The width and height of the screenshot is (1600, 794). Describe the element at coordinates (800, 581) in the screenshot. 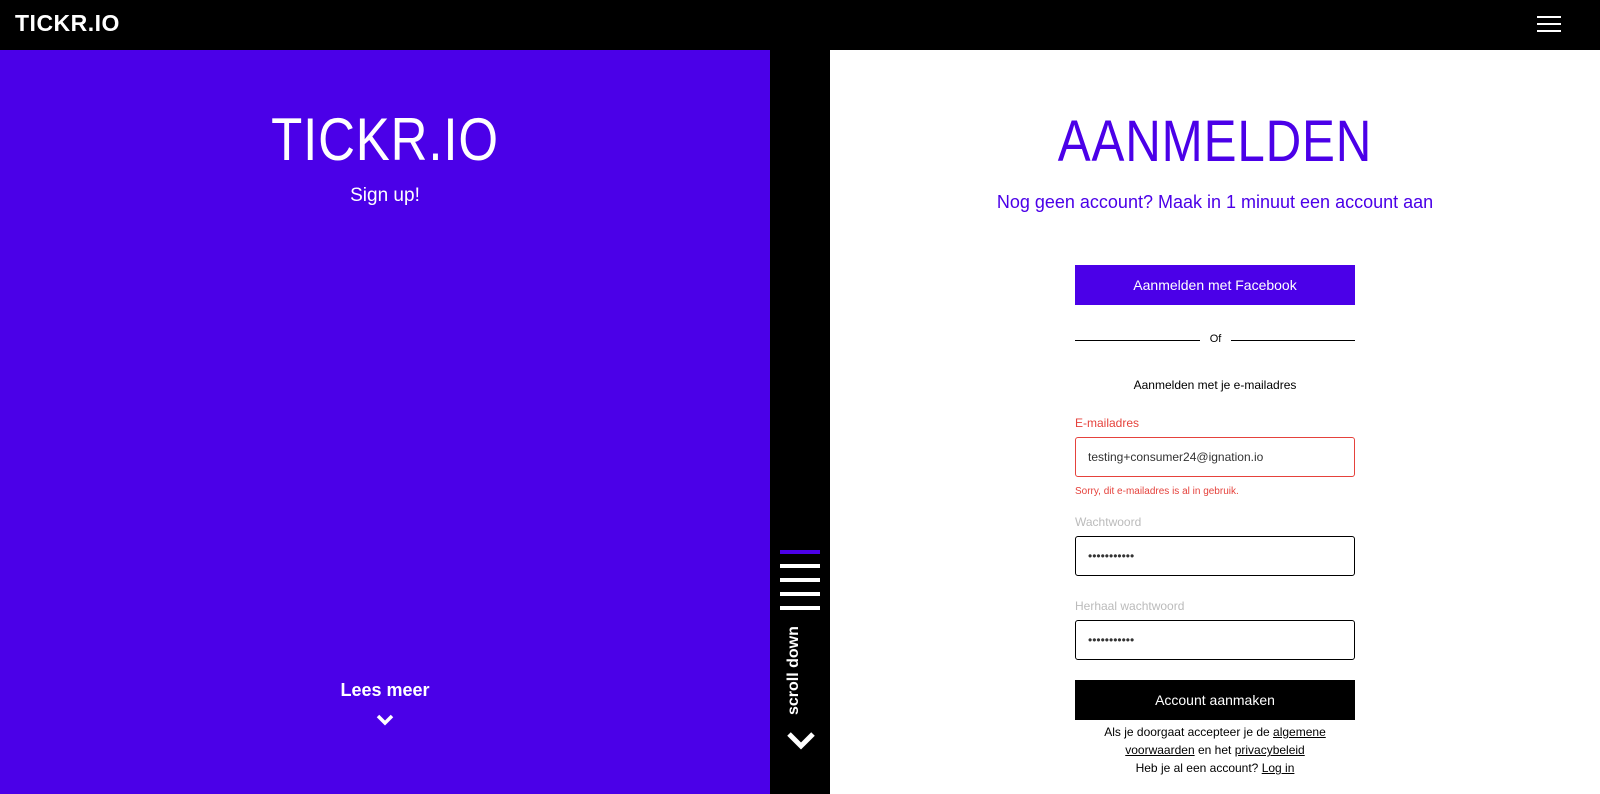

I see `lines-icon` at that location.